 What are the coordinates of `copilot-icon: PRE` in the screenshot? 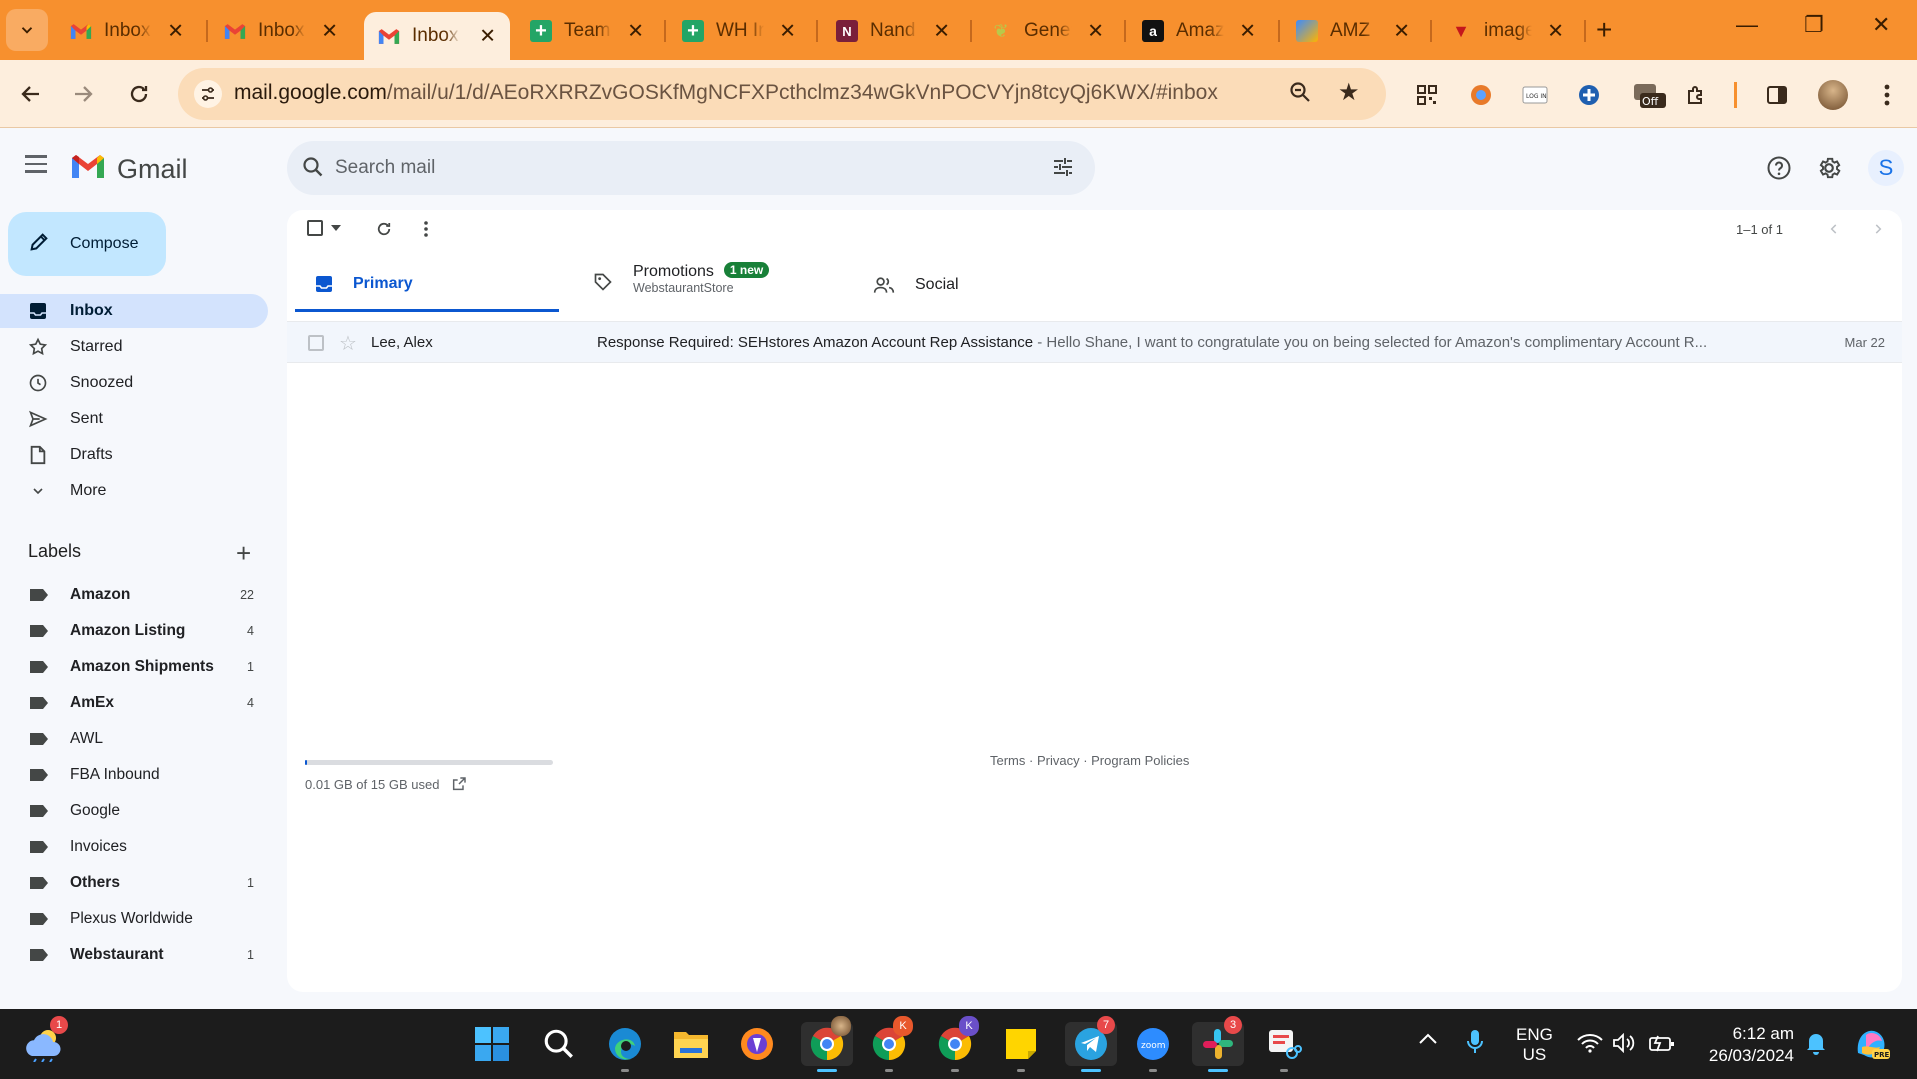 It's located at (1872, 1045).